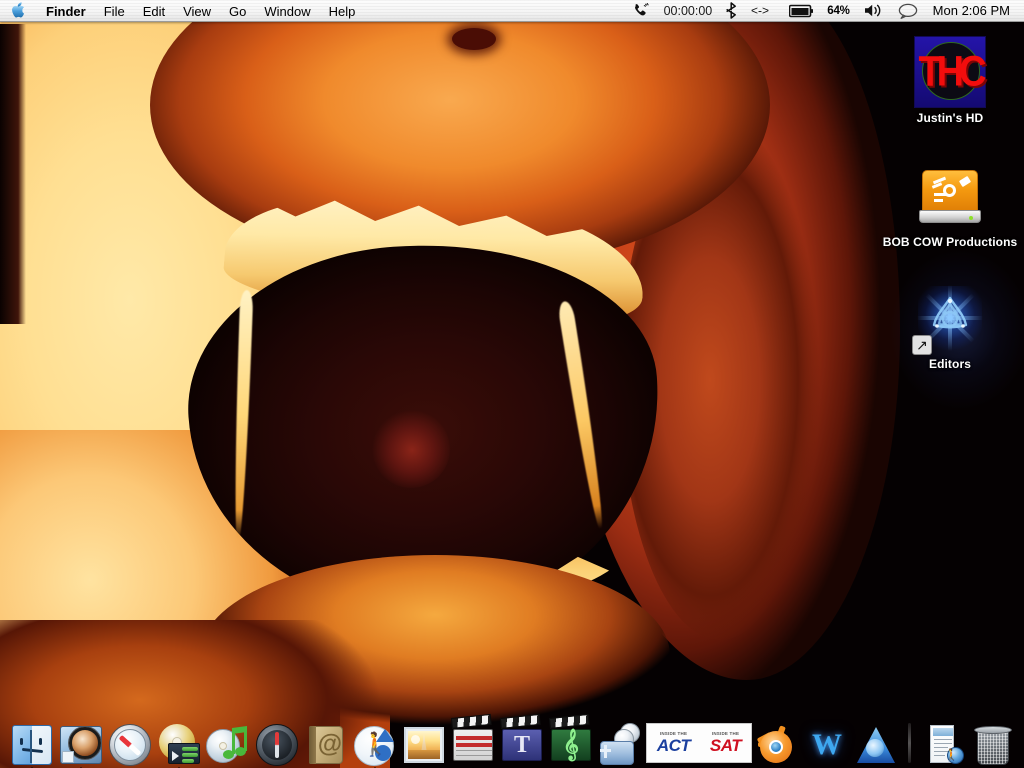  I want to click on dock-item-address-book: @, so click(326, 744).